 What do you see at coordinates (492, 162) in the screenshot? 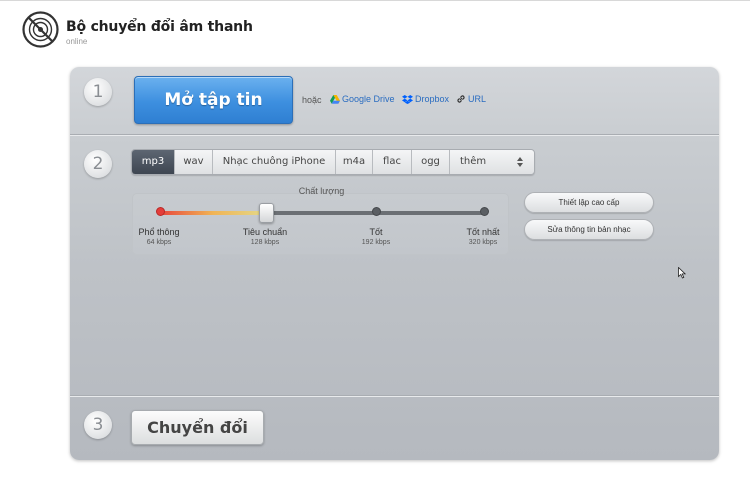
I see `more-formats-select: thêm` at bounding box center [492, 162].